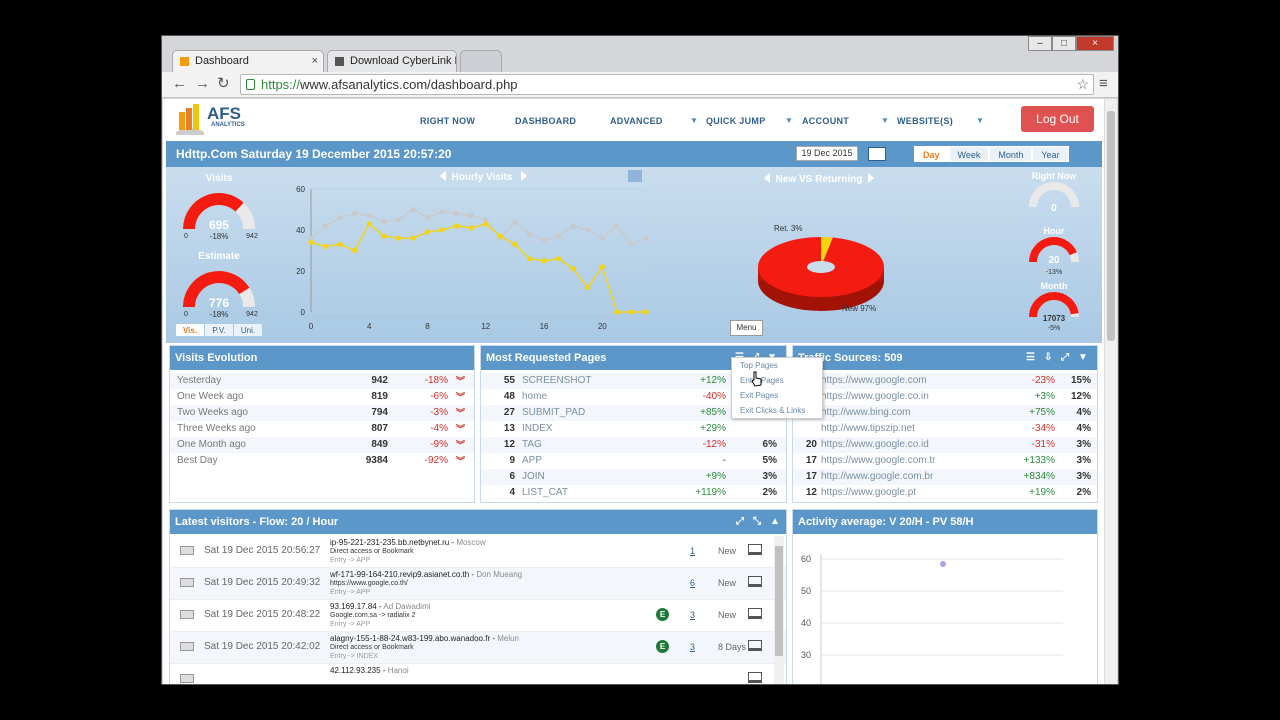 This screenshot has height=720, width=1280. Describe the element at coordinates (1083, 358) in the screenshot. I see `chevron-down-icon: ▼` at that location.